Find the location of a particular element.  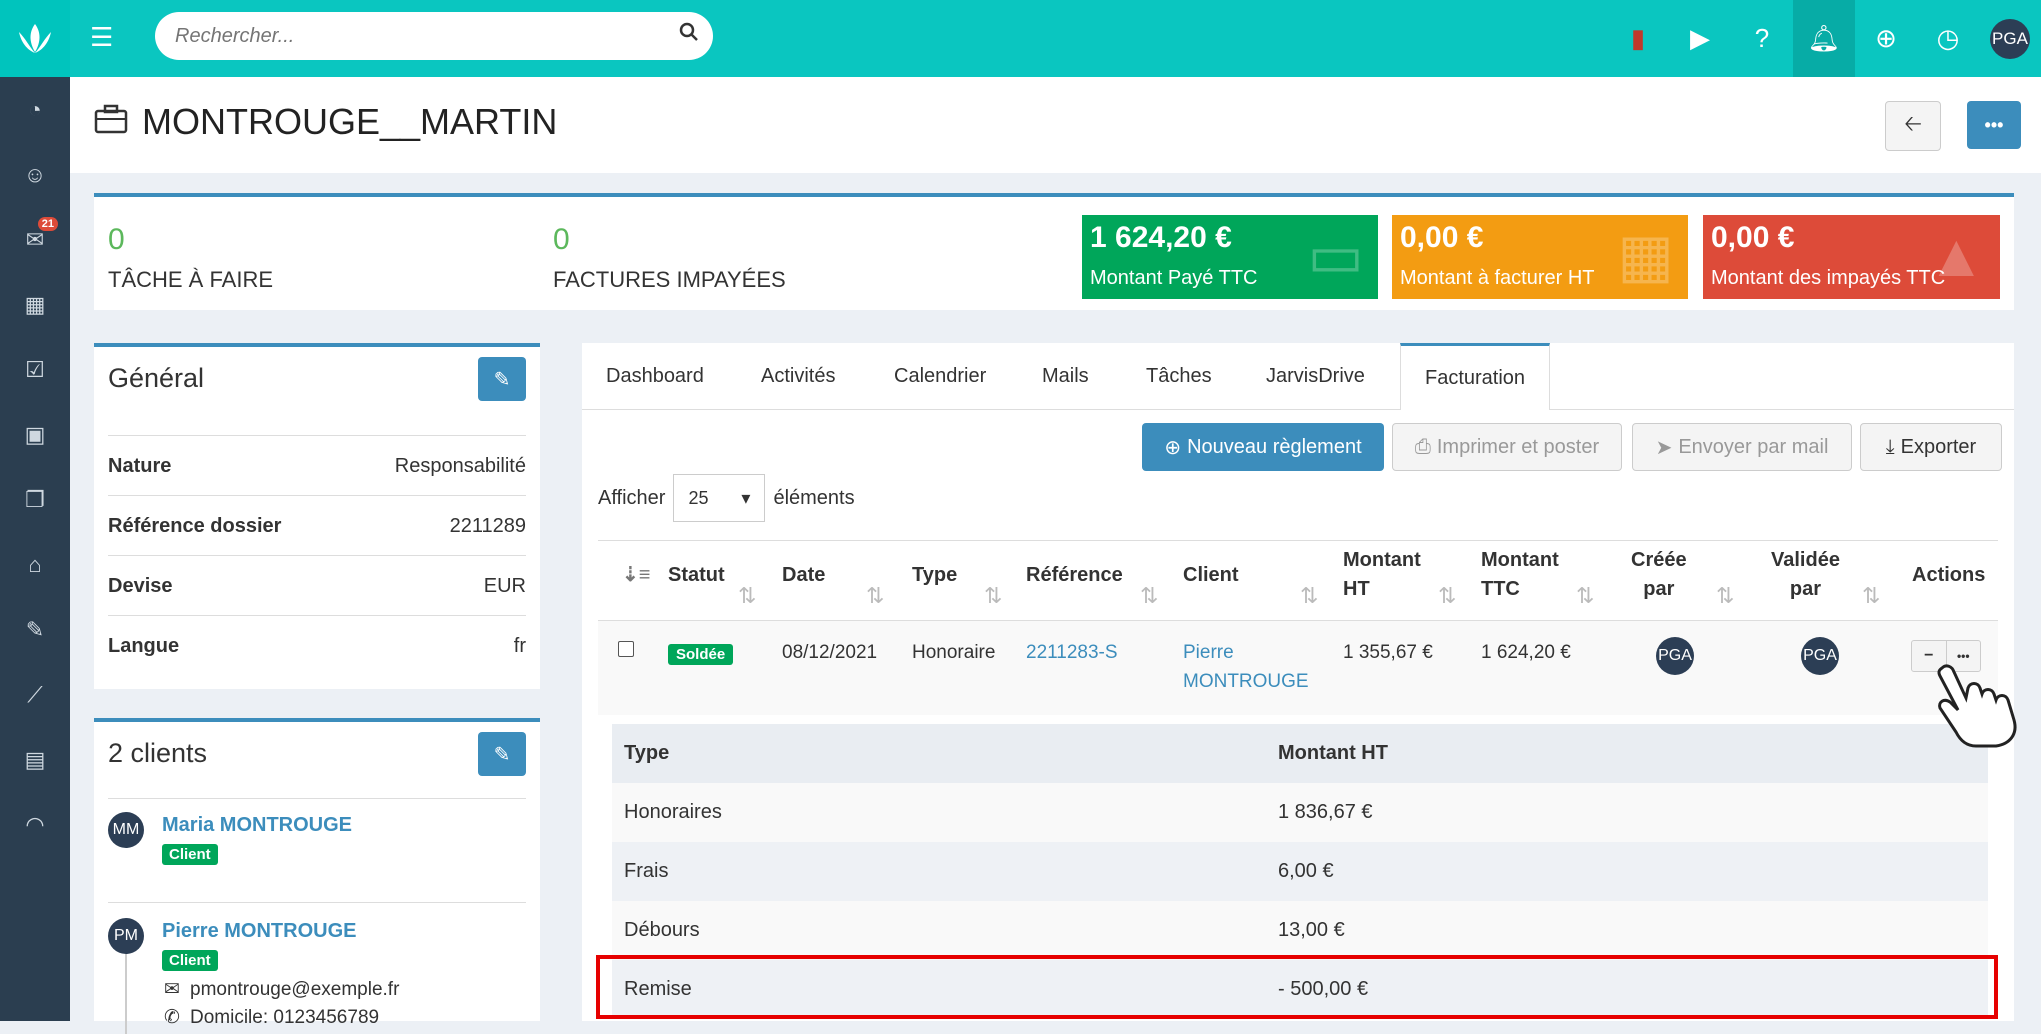

sidebar-item-mails: ✉ 21 is located at coordinates (35, 239).